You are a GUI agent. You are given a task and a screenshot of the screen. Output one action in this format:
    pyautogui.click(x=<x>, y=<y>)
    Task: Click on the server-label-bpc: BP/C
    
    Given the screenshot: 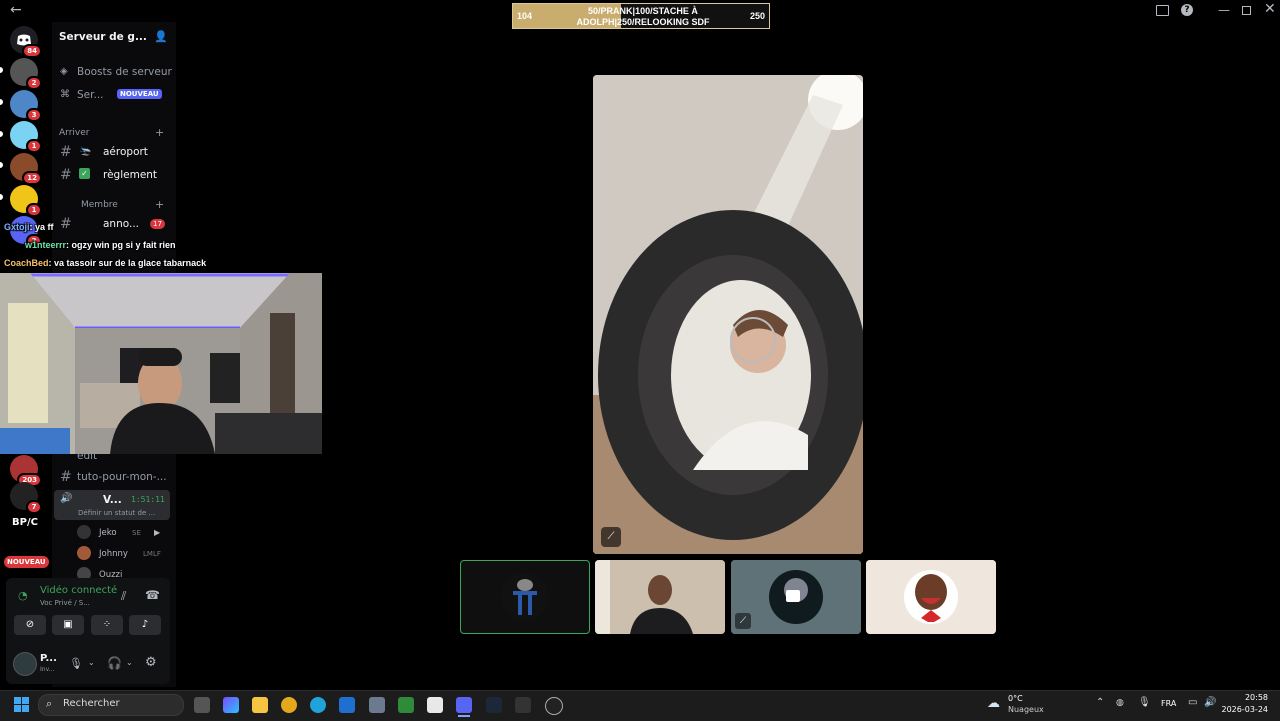 What is the action you would take?
    pyautogui.click(x=25, y=522)
    